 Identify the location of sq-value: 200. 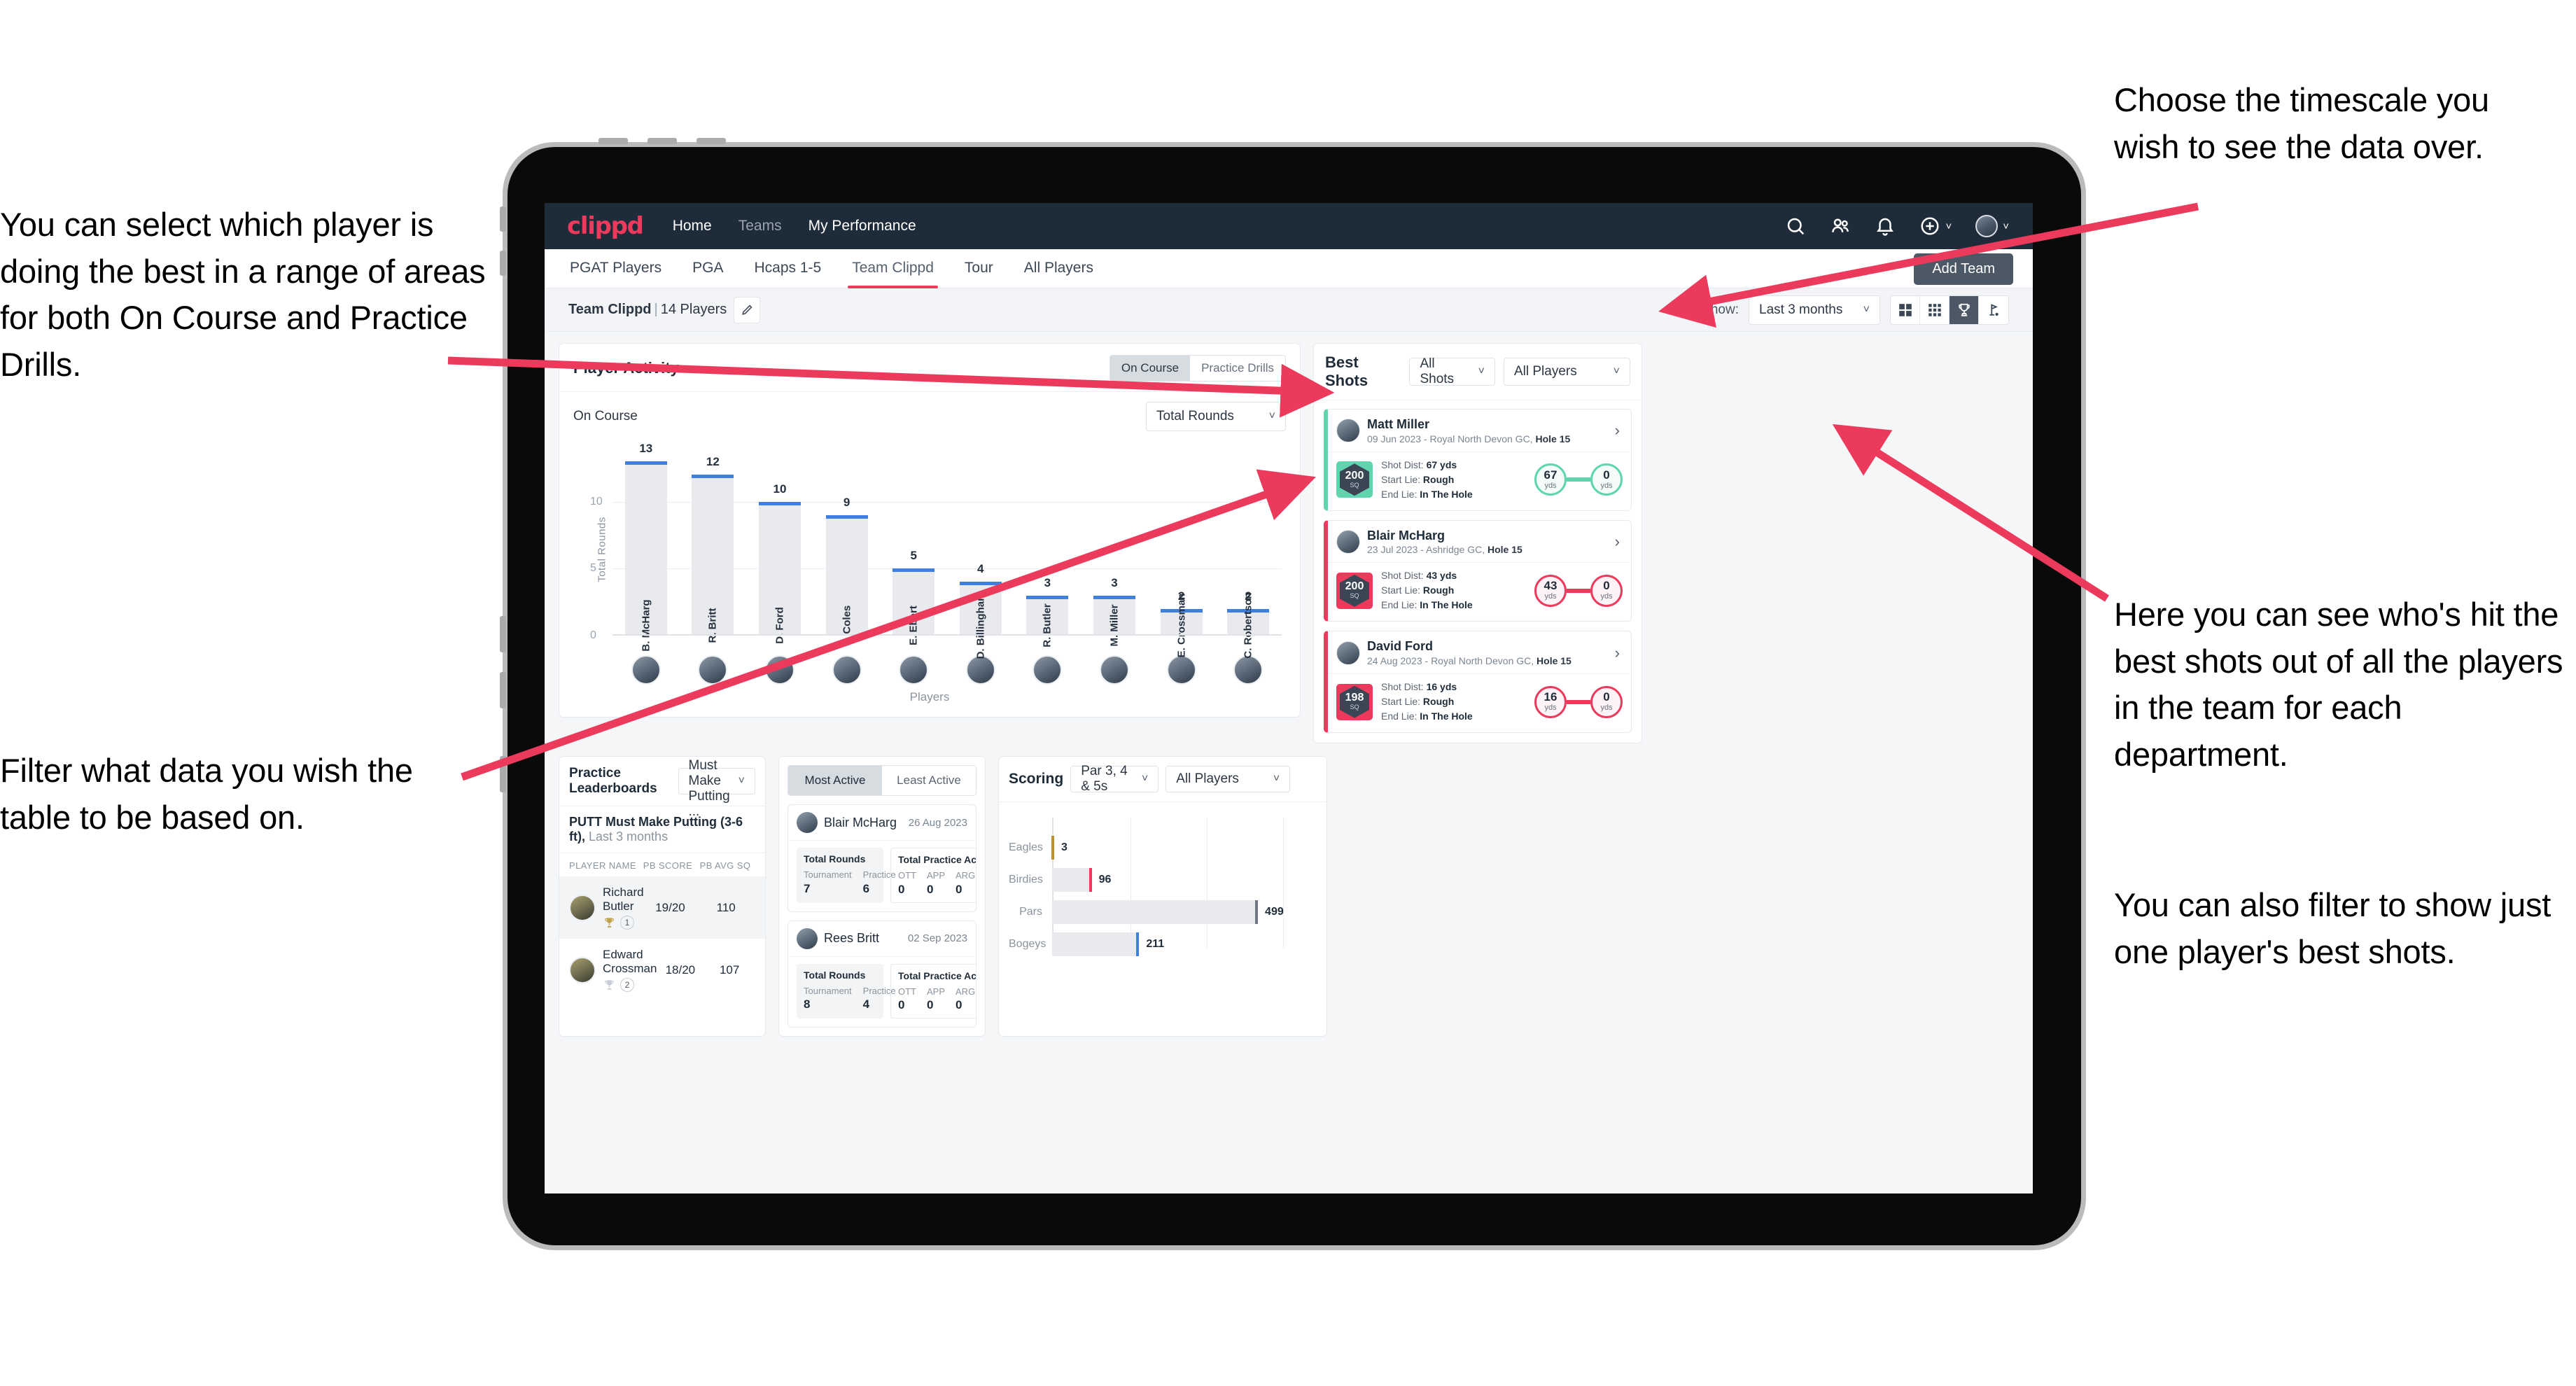
(1354, 475).